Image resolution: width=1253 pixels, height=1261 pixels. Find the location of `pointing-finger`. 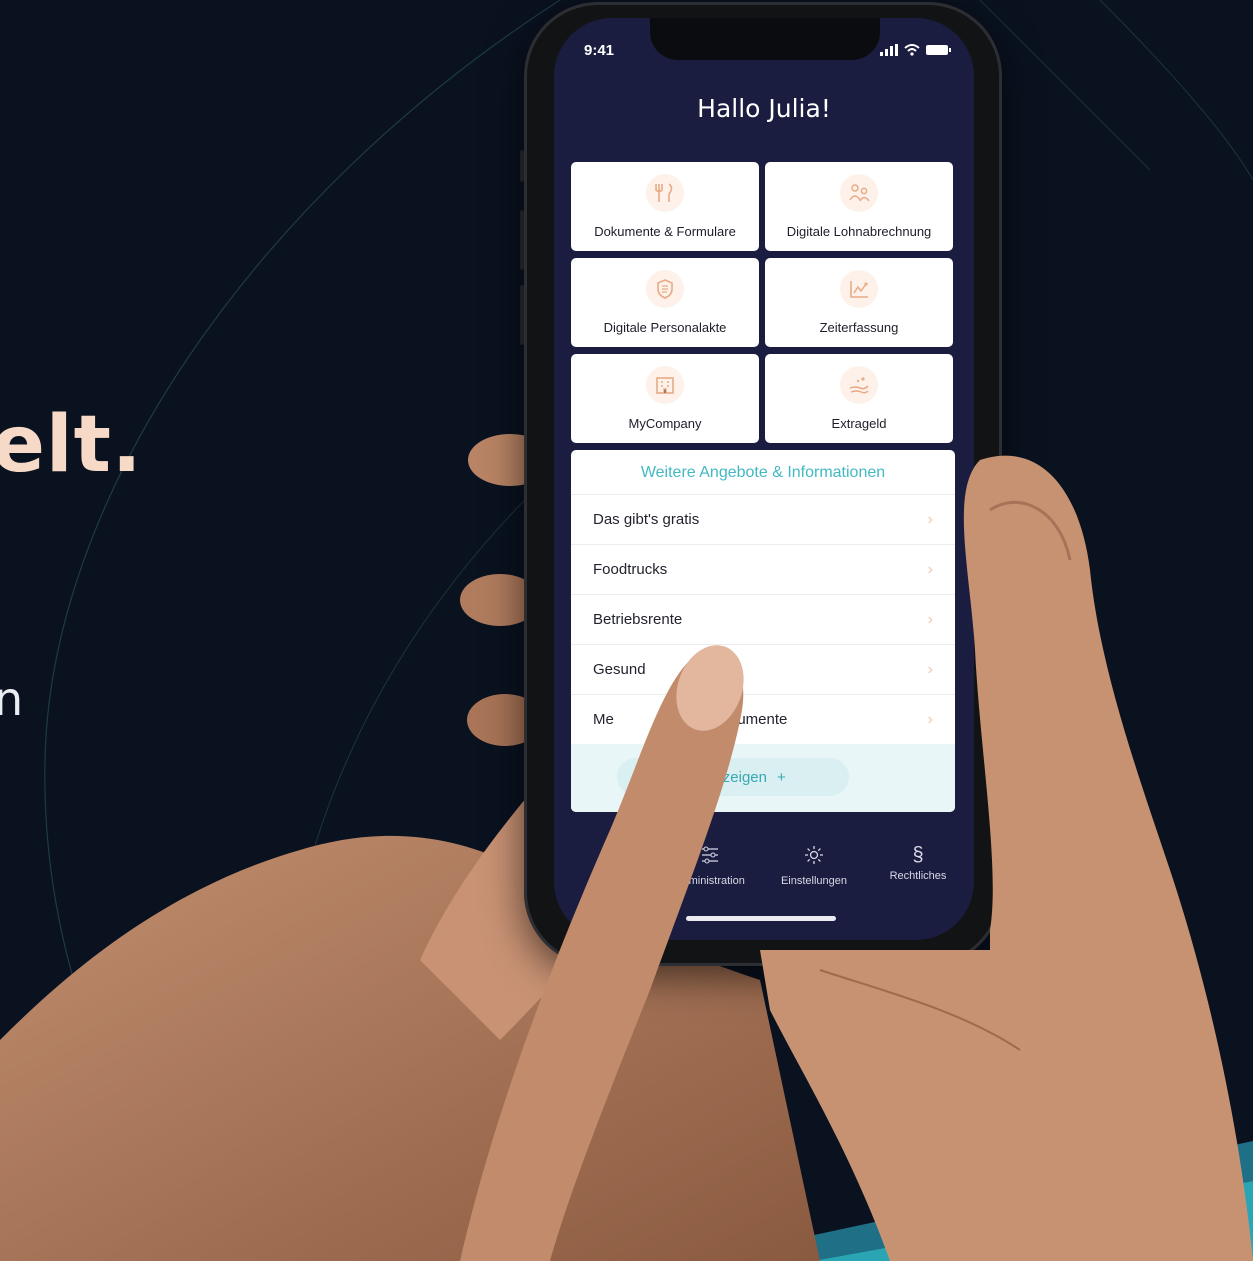

pointing-finger is located at coordinates (602, 953).